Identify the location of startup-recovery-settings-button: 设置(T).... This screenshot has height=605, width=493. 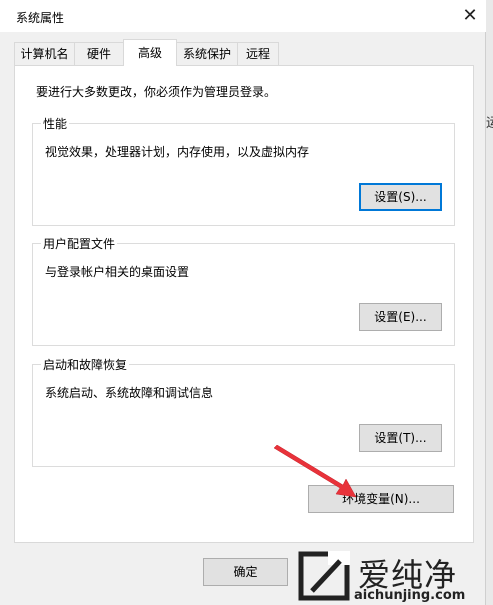
(400, 438).